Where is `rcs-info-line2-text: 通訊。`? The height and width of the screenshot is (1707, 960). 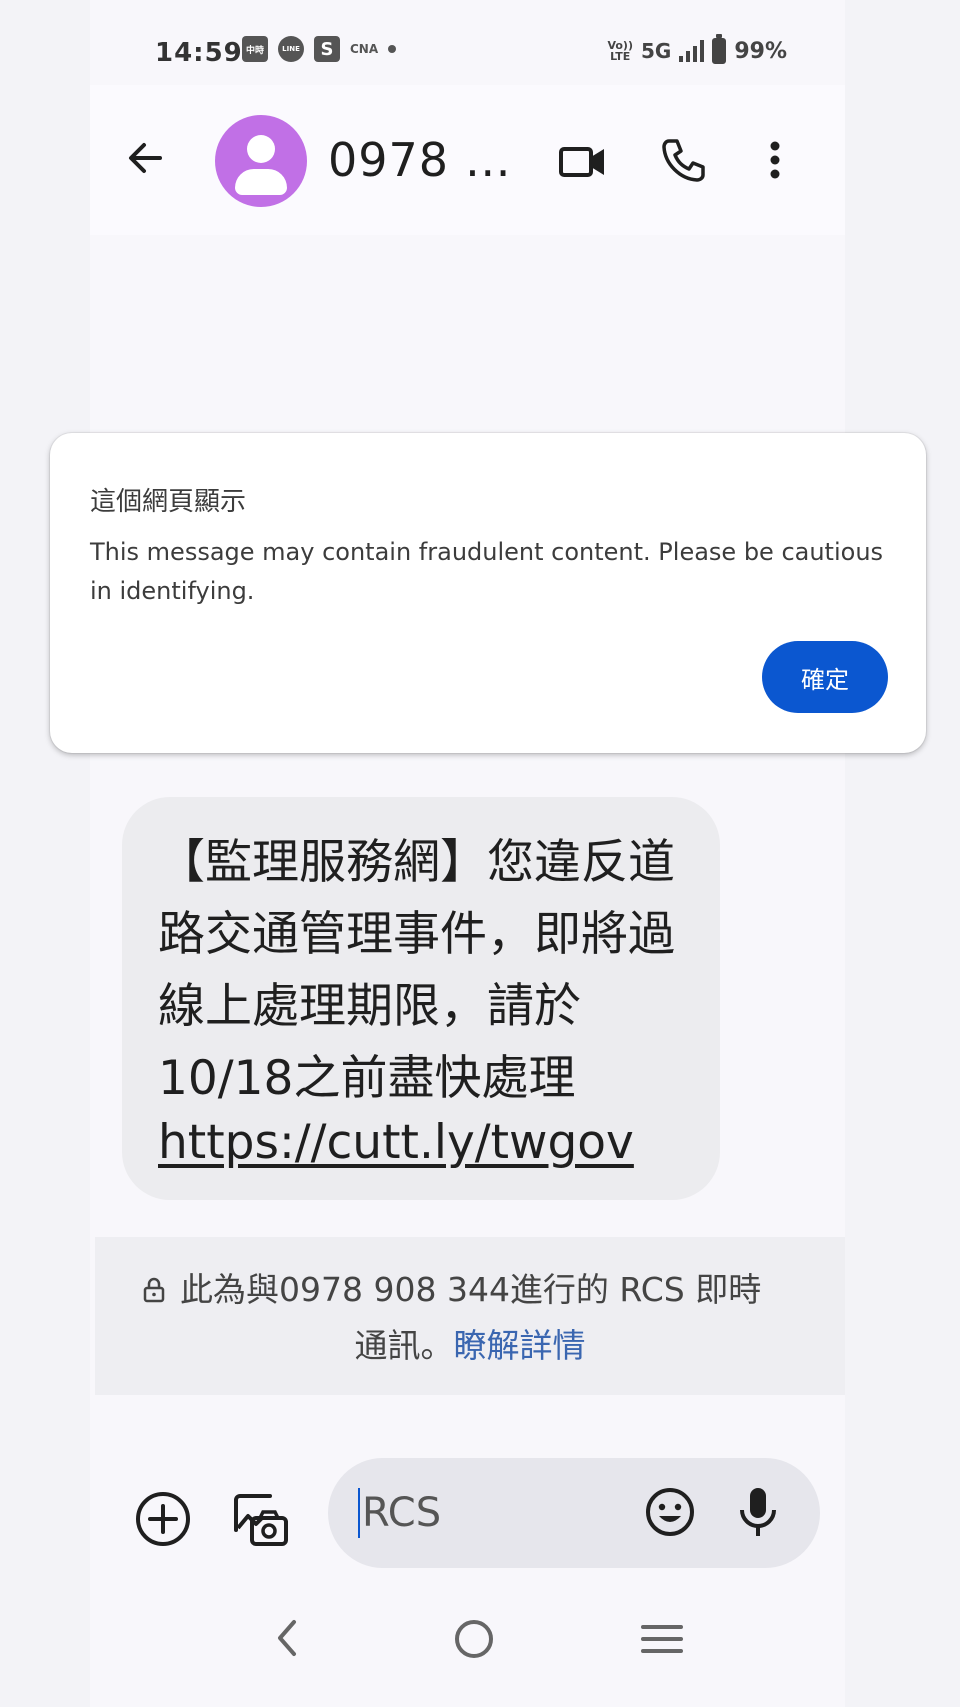 rcs-info-line2-text: 通訊。 is located at coordinates (404, 1345).